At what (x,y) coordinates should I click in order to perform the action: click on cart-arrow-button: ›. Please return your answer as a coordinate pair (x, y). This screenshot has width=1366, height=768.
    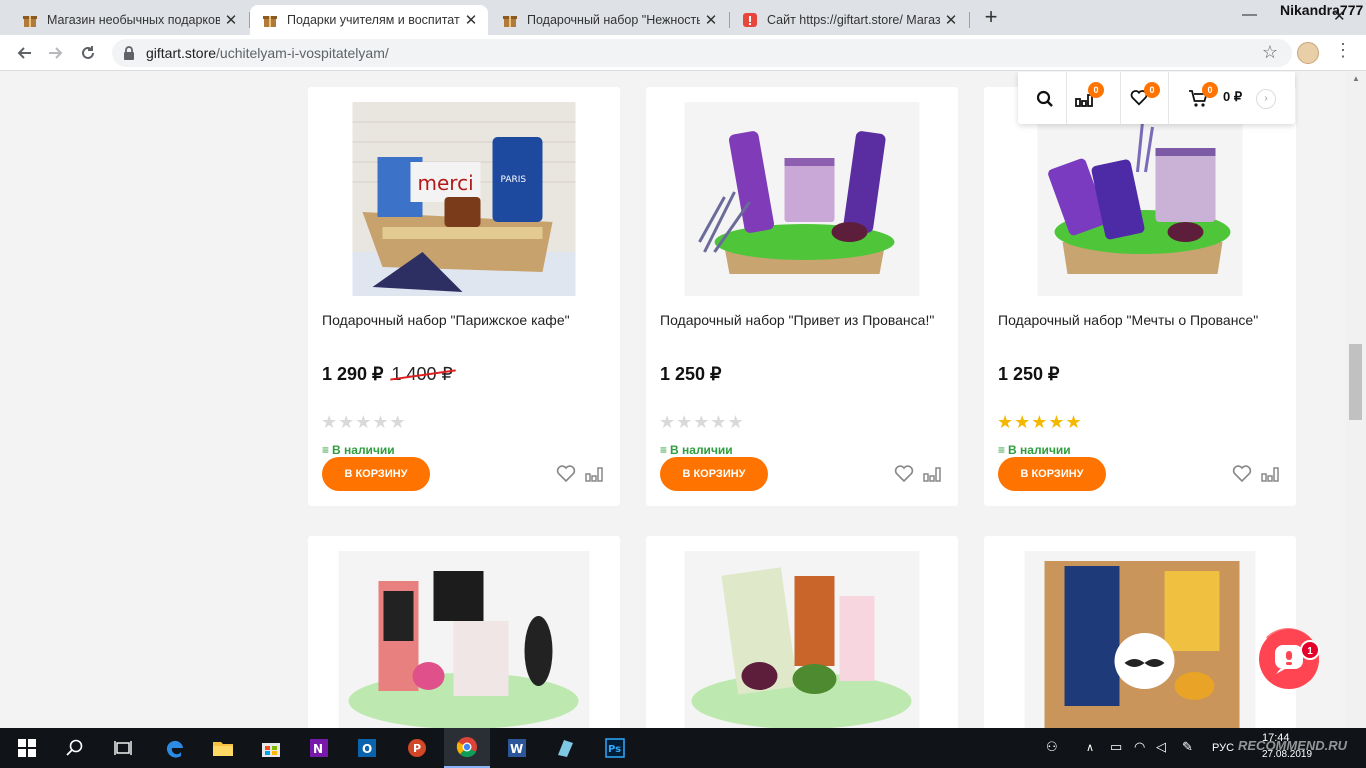
    Looking at the image, I should click on (1266, 99).